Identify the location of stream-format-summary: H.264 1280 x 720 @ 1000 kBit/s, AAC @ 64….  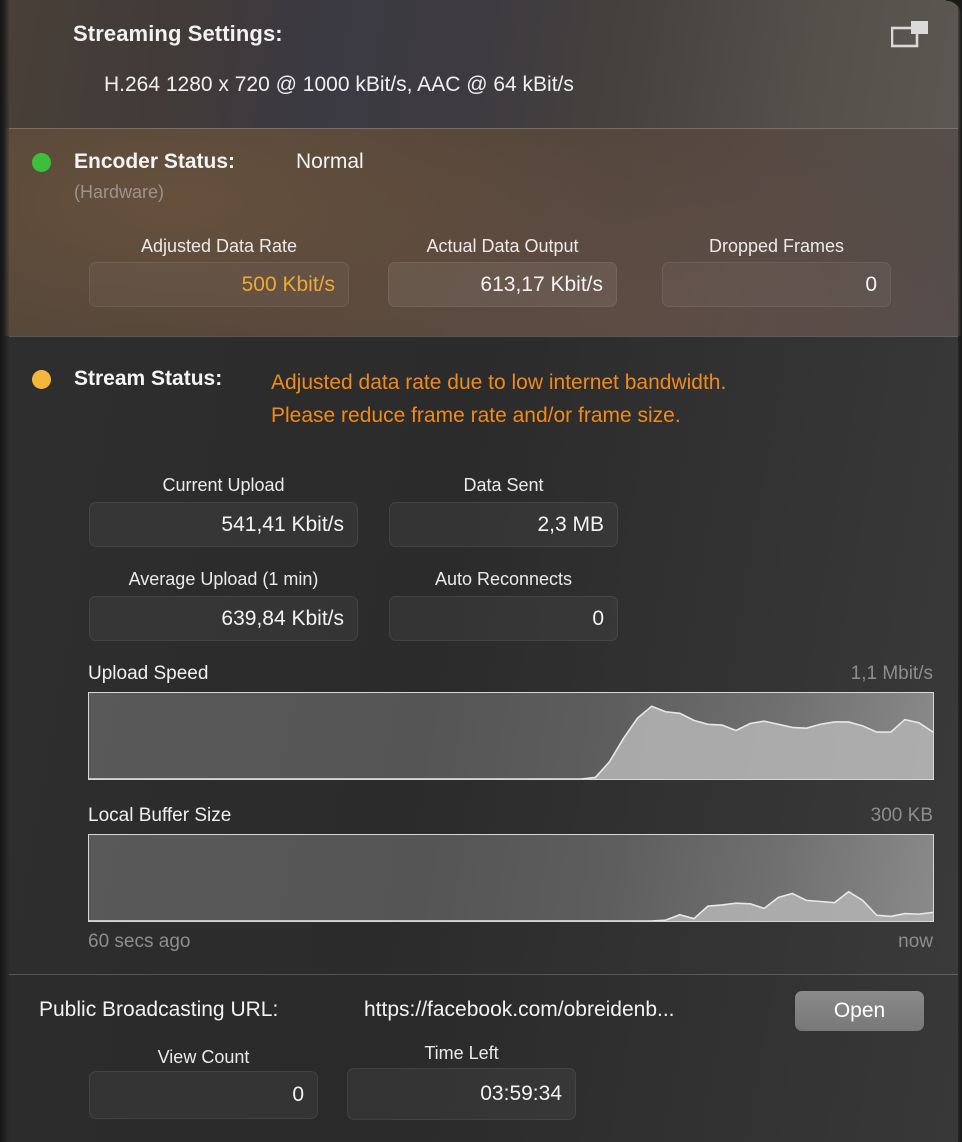
(339, 84).